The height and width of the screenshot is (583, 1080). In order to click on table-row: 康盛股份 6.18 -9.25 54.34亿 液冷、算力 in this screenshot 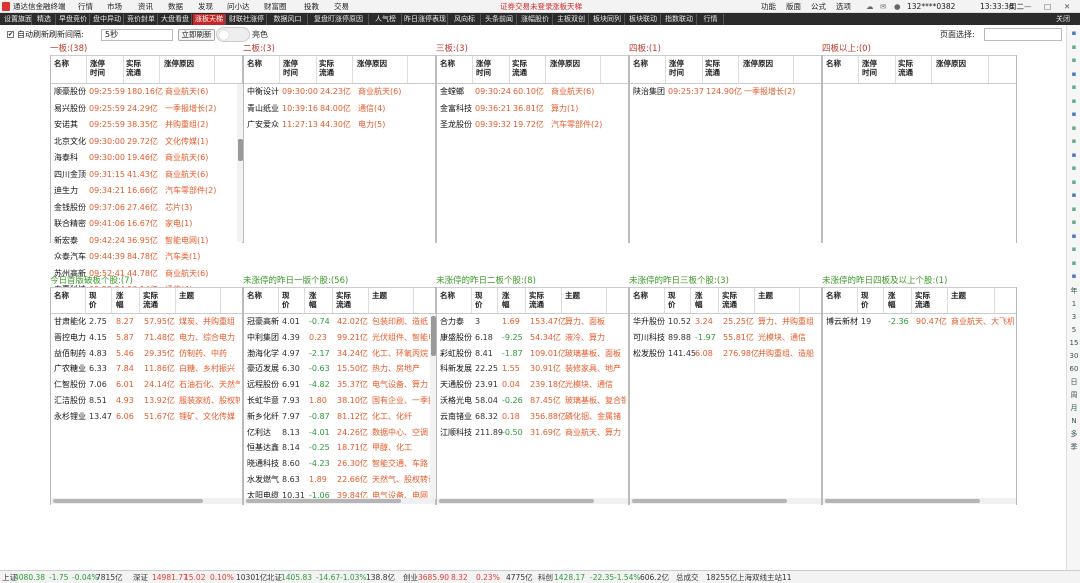, I will do `click(532, 338)`.